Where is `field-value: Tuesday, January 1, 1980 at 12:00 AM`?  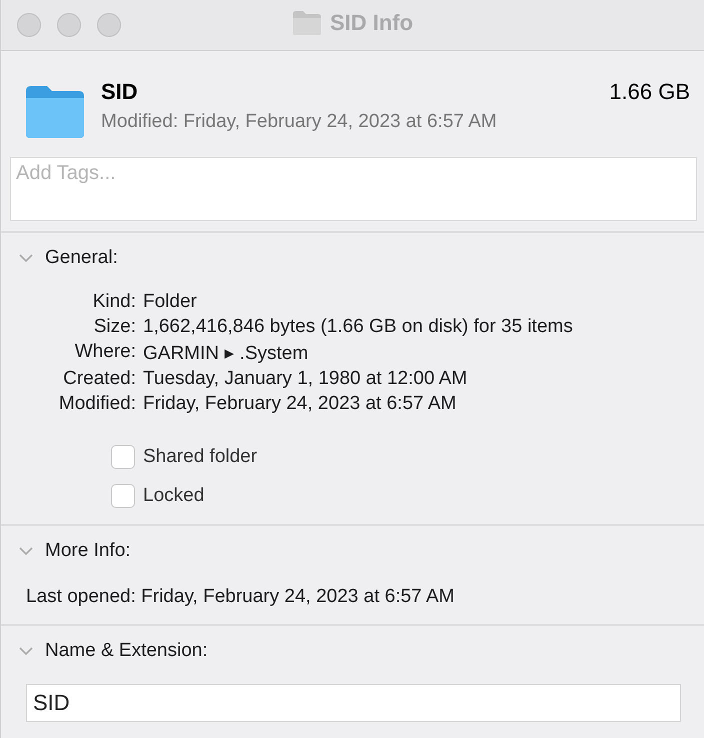 field-value: Tuesday, January 1, 1980 at 12:00 AM is located at coordinates (305, 379).